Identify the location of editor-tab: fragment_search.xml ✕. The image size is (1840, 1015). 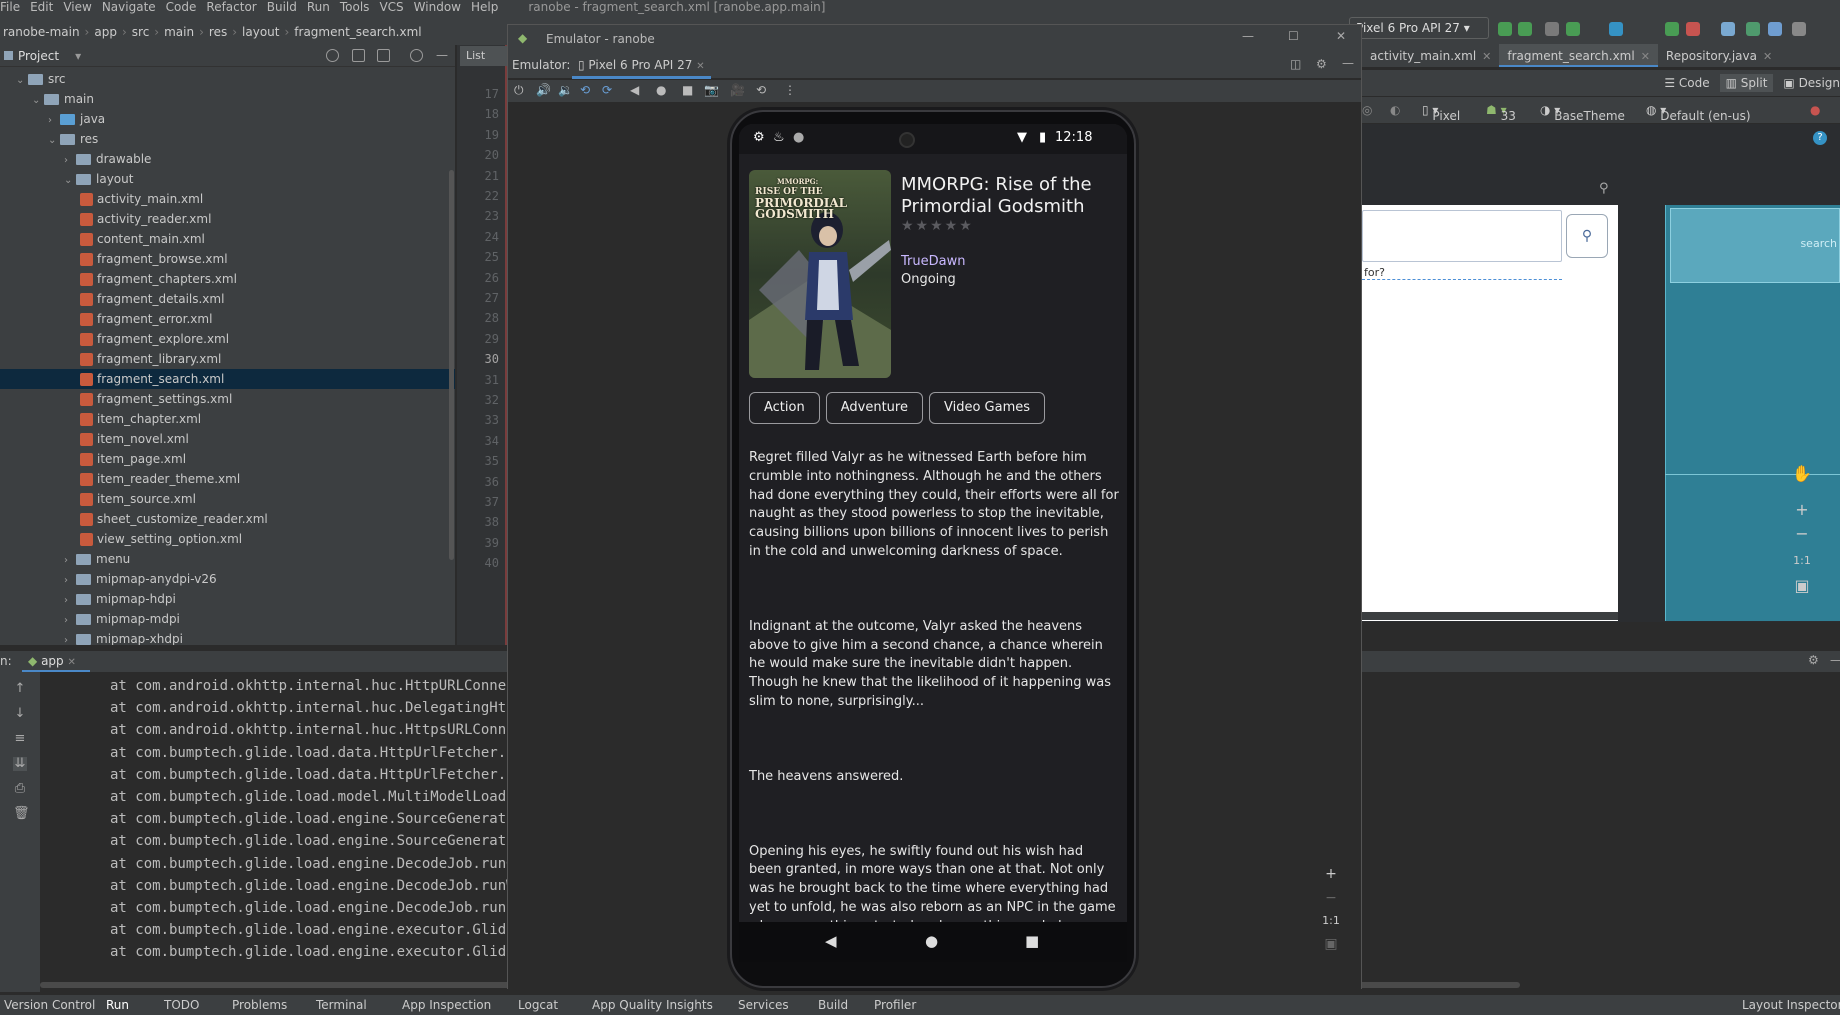
(1578, 55).